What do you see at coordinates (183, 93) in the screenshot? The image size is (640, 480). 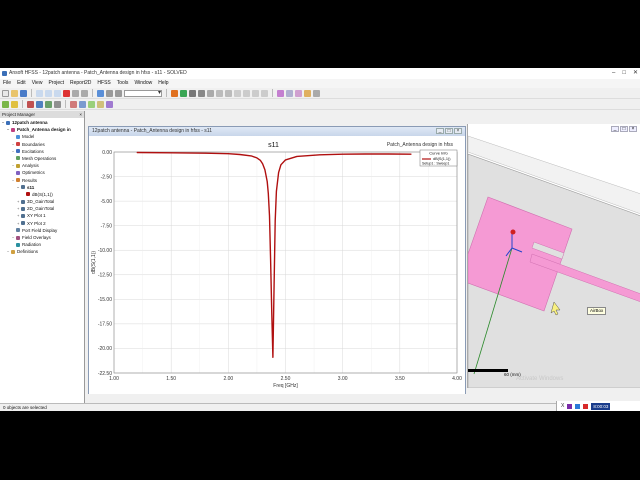 I see `draw-box-icon` at bounding box center [183, 93].